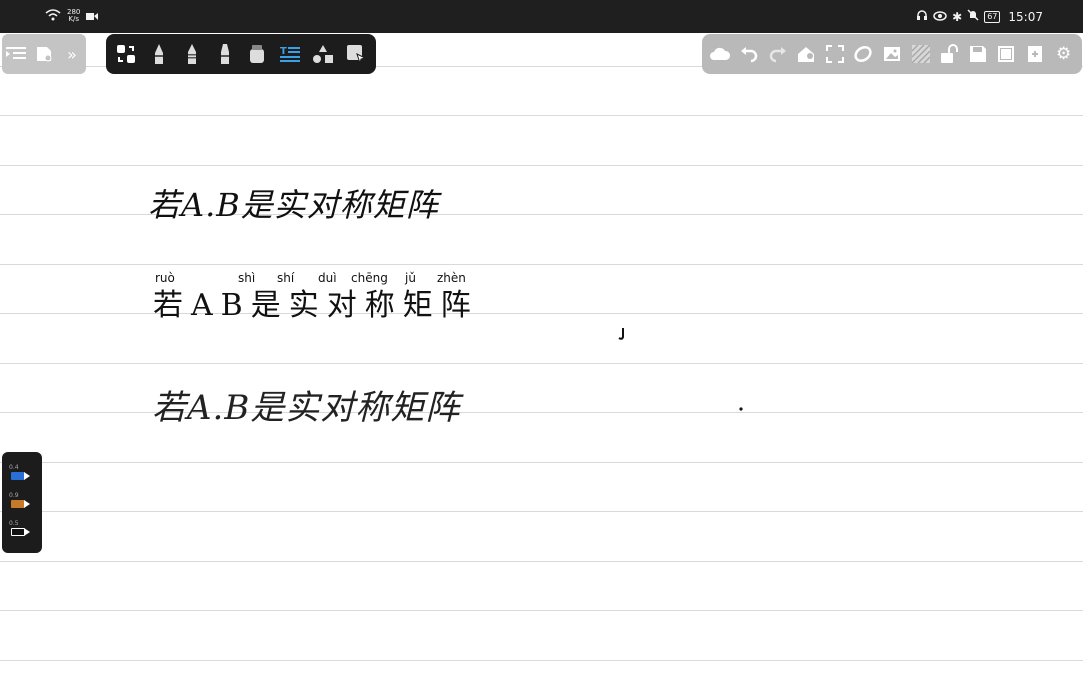 The image size is (1083, 676). Describe the element at coordinates (921, 54) in the screenshot. I see `pattern-icon` at that location.